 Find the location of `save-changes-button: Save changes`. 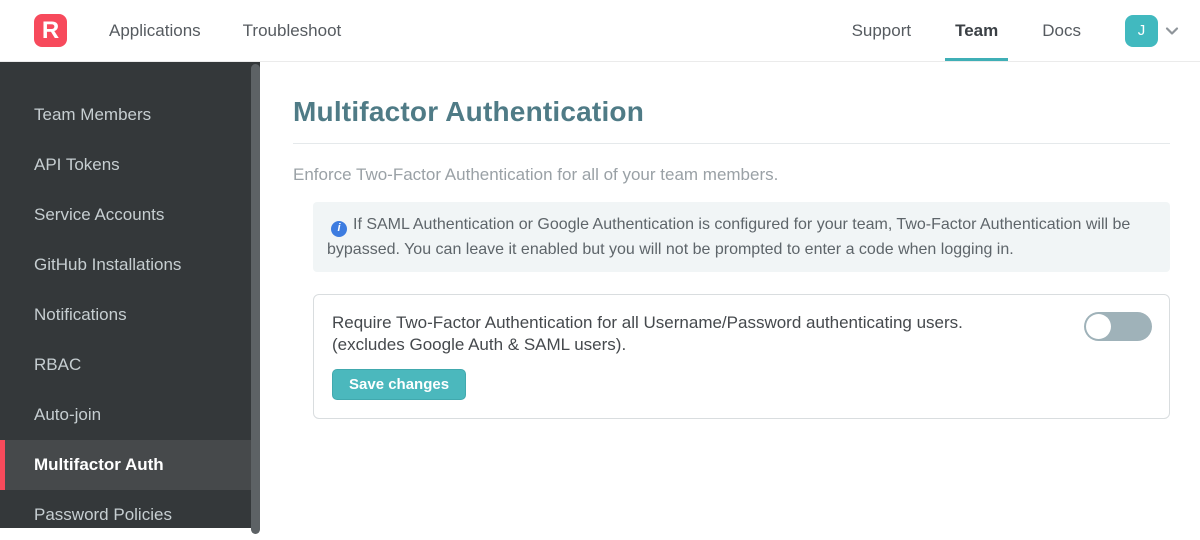

save-changes-button: Save changes is located at coordinates (399, 384).